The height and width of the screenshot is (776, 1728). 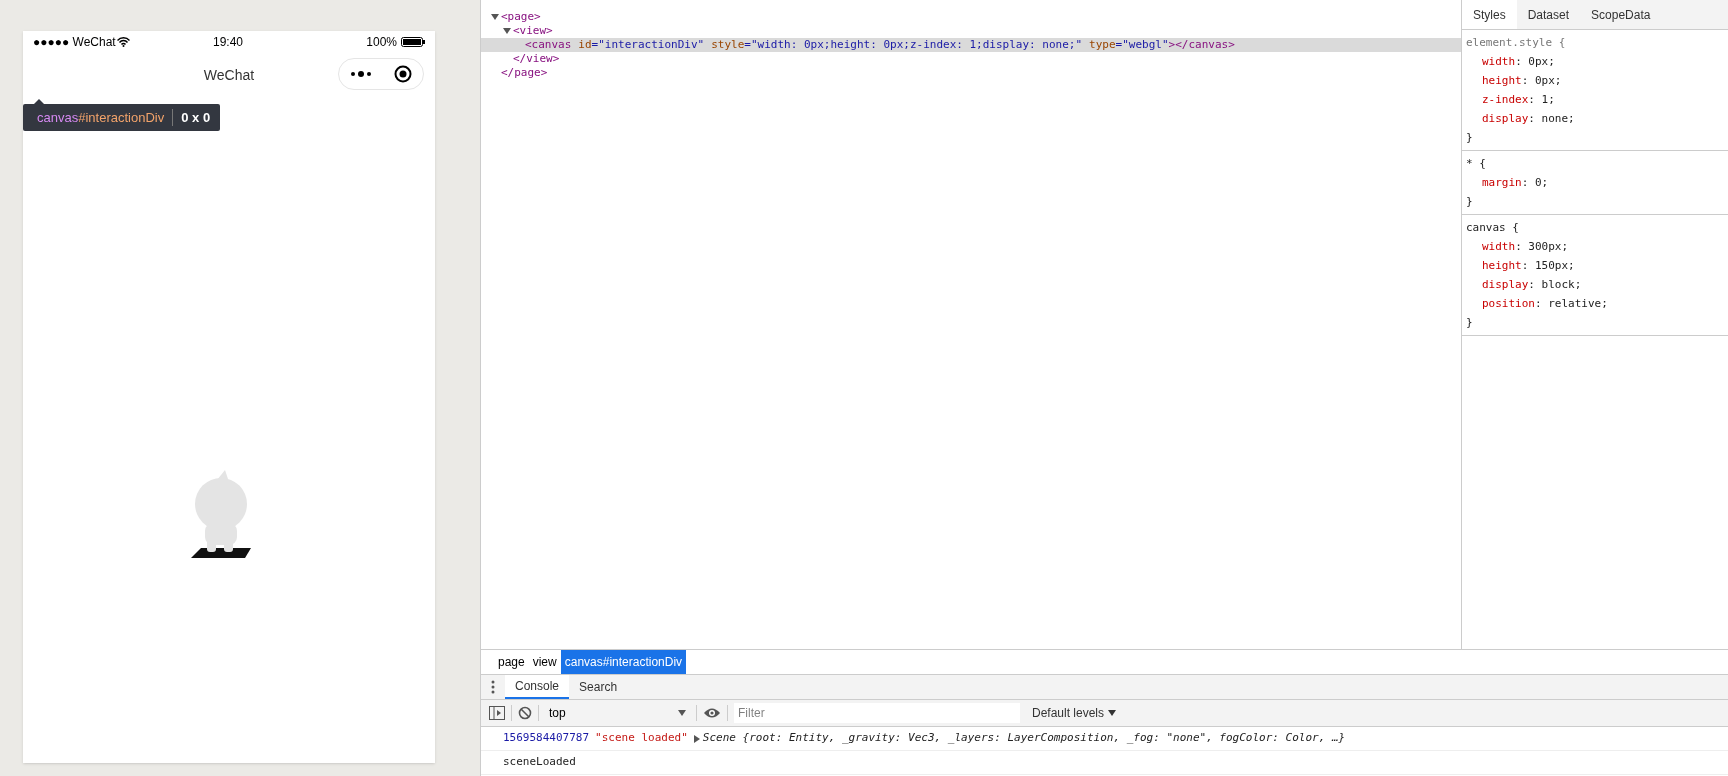 I want to click on status-time: 19:40, so click(x=228, y=42).